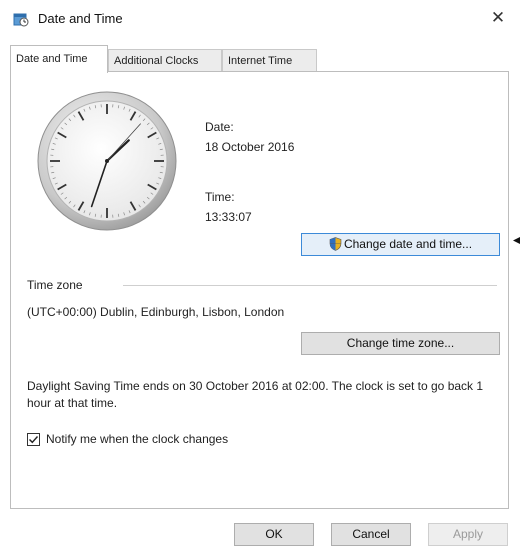  What do you see at coordinates (310, 285) in the screenshot?
I see `time-zone-divider` at bounding box center [310, 285].